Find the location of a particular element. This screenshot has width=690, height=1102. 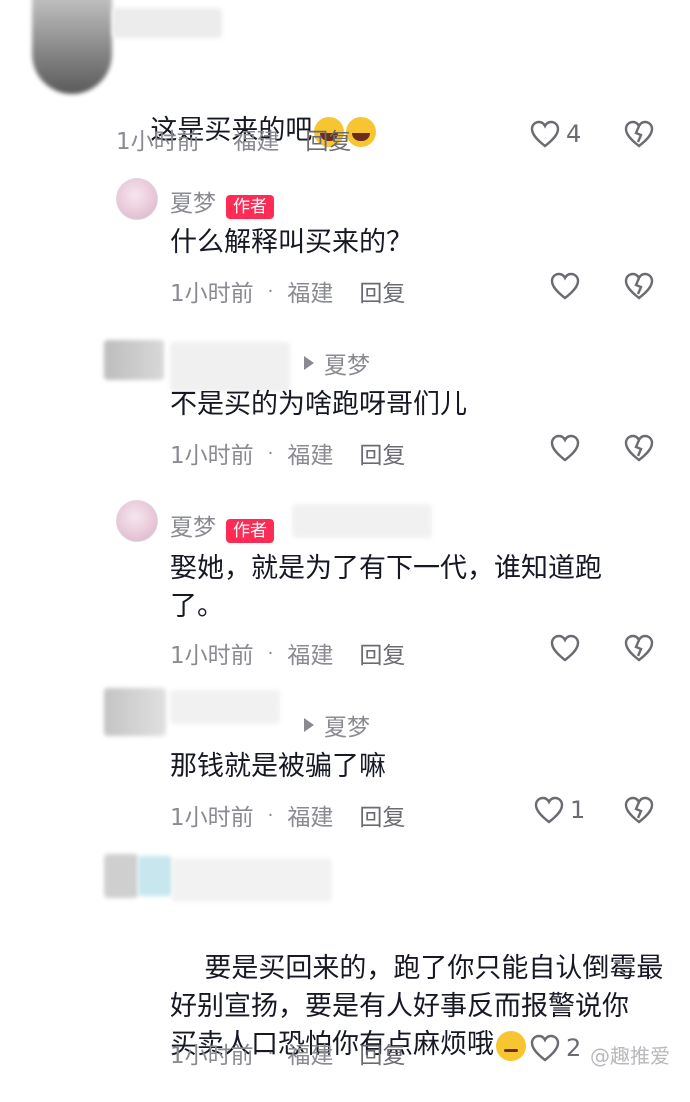

eye-roll-emoji is located at coordinates (511, 1045).